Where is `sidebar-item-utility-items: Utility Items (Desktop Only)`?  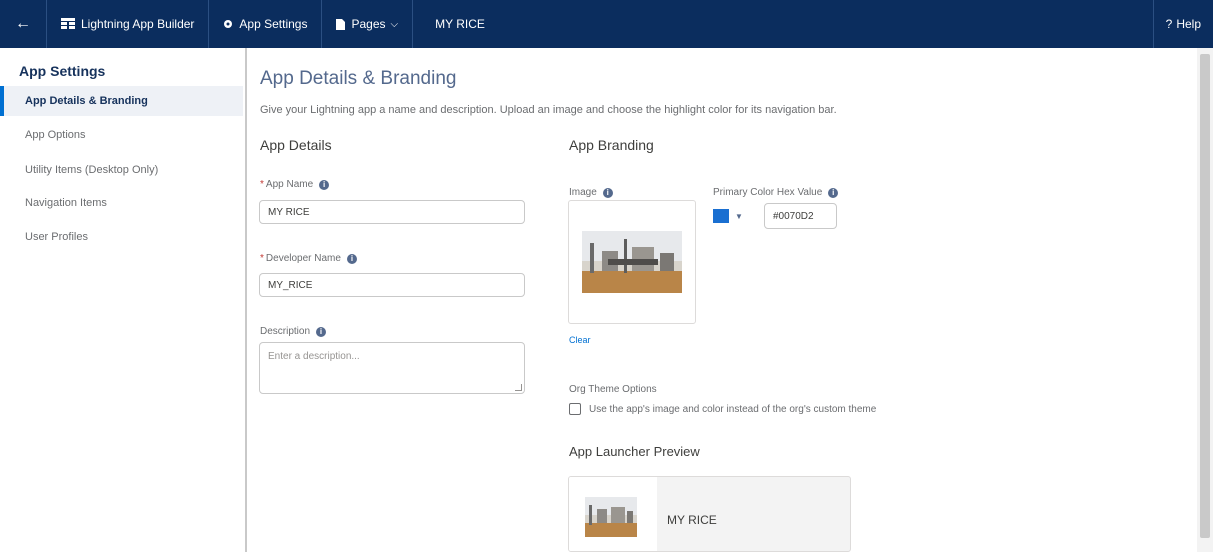 sidebar-item-utility-items: Utility Items (Desktop Only) is located at coordinates (121, 170).